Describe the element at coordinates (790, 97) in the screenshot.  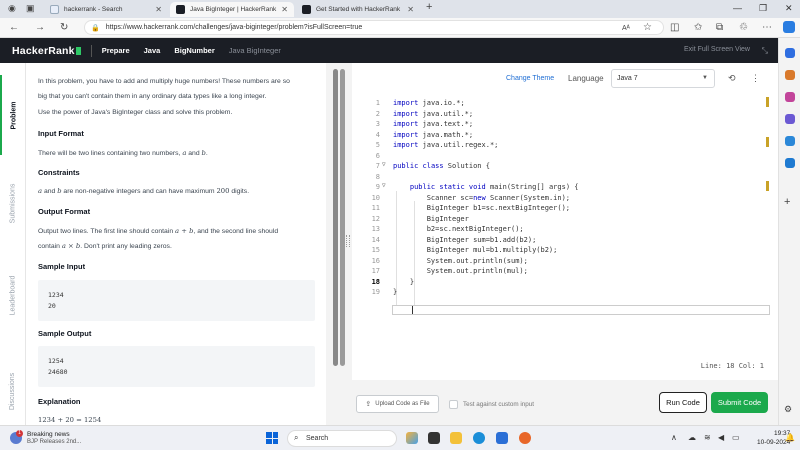
I see `tools-icon` at that location.